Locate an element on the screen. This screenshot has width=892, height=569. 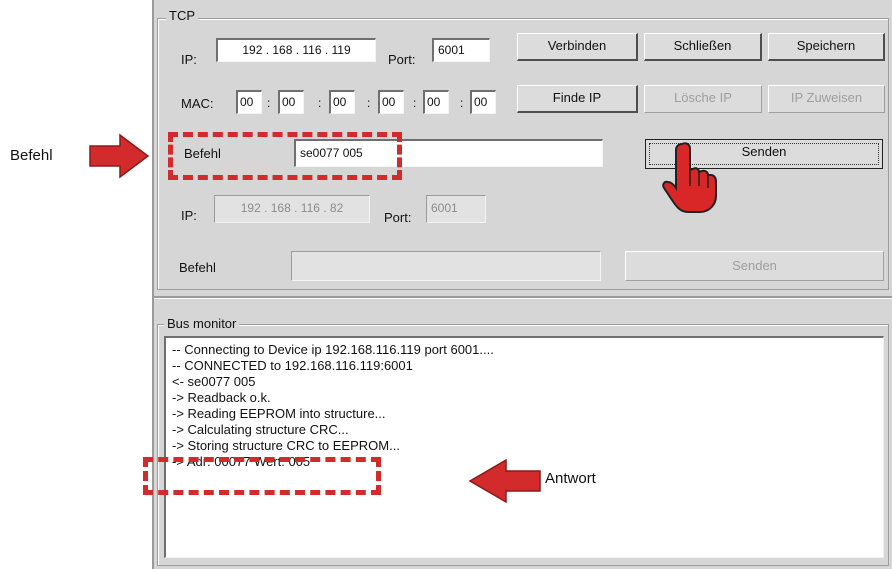
find-ip-button: Finde IP is located at coordinates (577, 99).